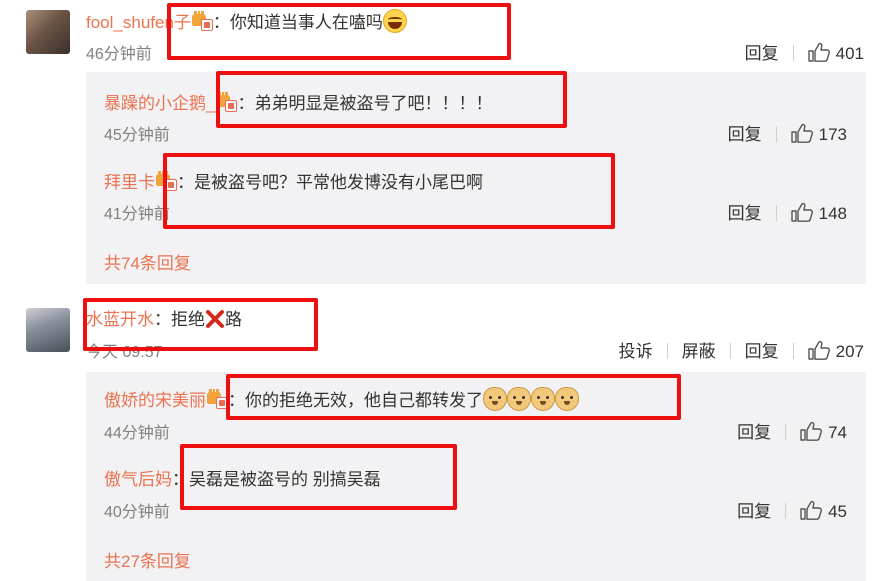 The width and height of the screenshot is (886, 581). I want to click on block-button: 屏蔽, so click(699, 351).